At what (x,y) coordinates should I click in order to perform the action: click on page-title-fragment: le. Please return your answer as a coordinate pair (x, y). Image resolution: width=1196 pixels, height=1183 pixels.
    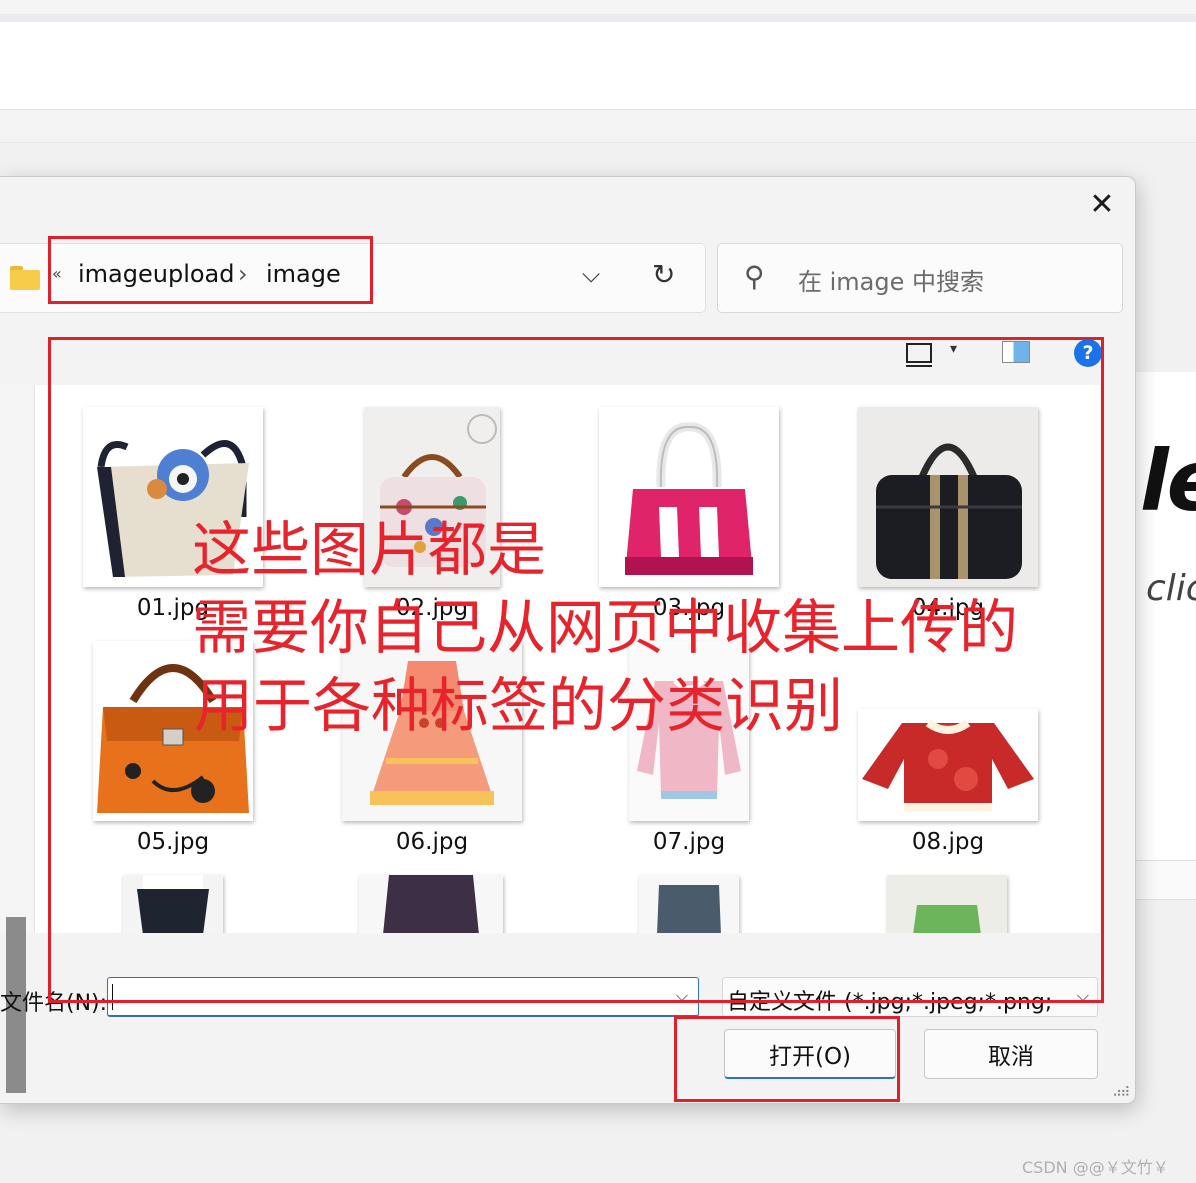
    Looking at the image, I should click on (1168, 481).